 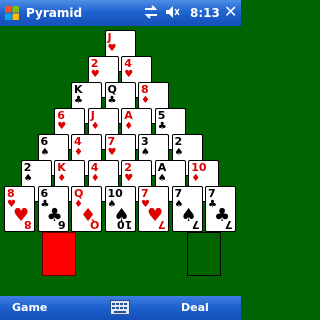 What do you see at coordinates (29, 308) in the screenshot?
I see `game-menu-button: Game` at bounding box center [29, 308].